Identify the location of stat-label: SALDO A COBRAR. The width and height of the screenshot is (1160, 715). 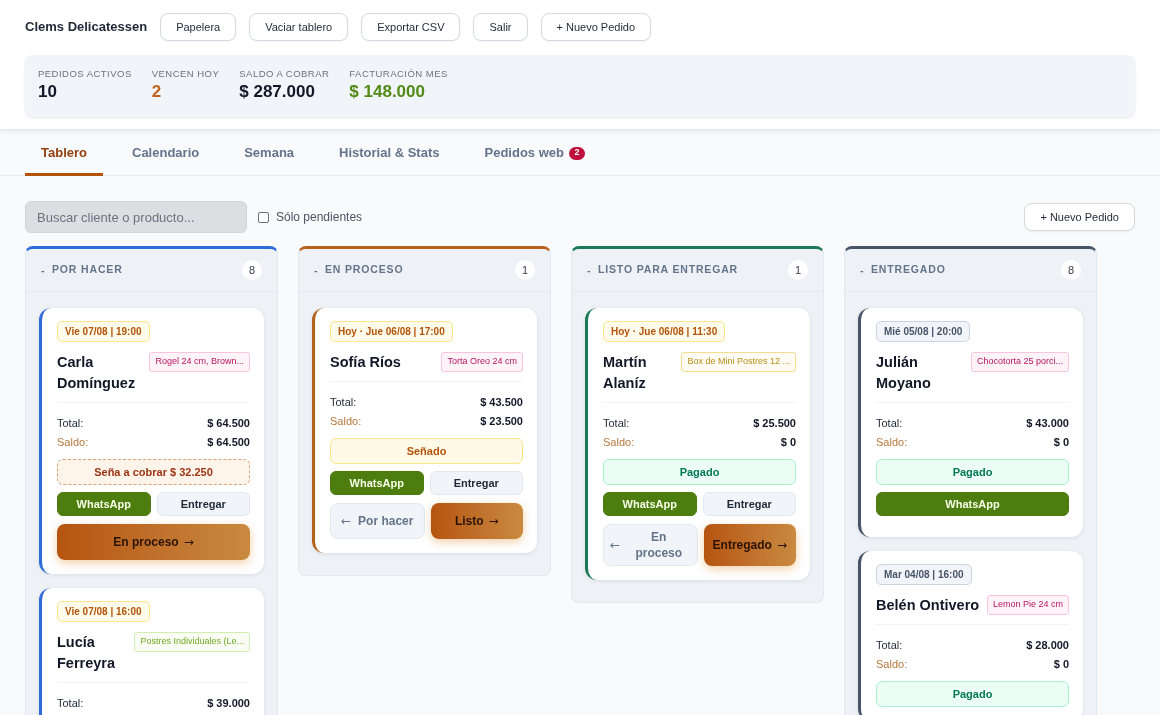
(284, 74).